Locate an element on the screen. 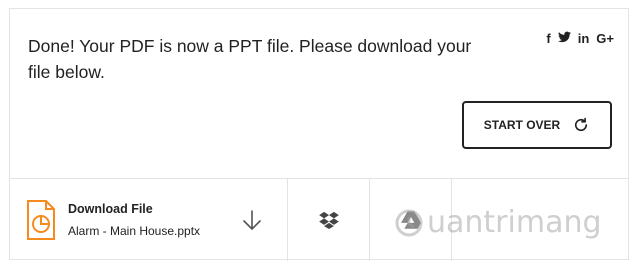  social-share-bar: f in G+ is located at coordinates (580, 38).